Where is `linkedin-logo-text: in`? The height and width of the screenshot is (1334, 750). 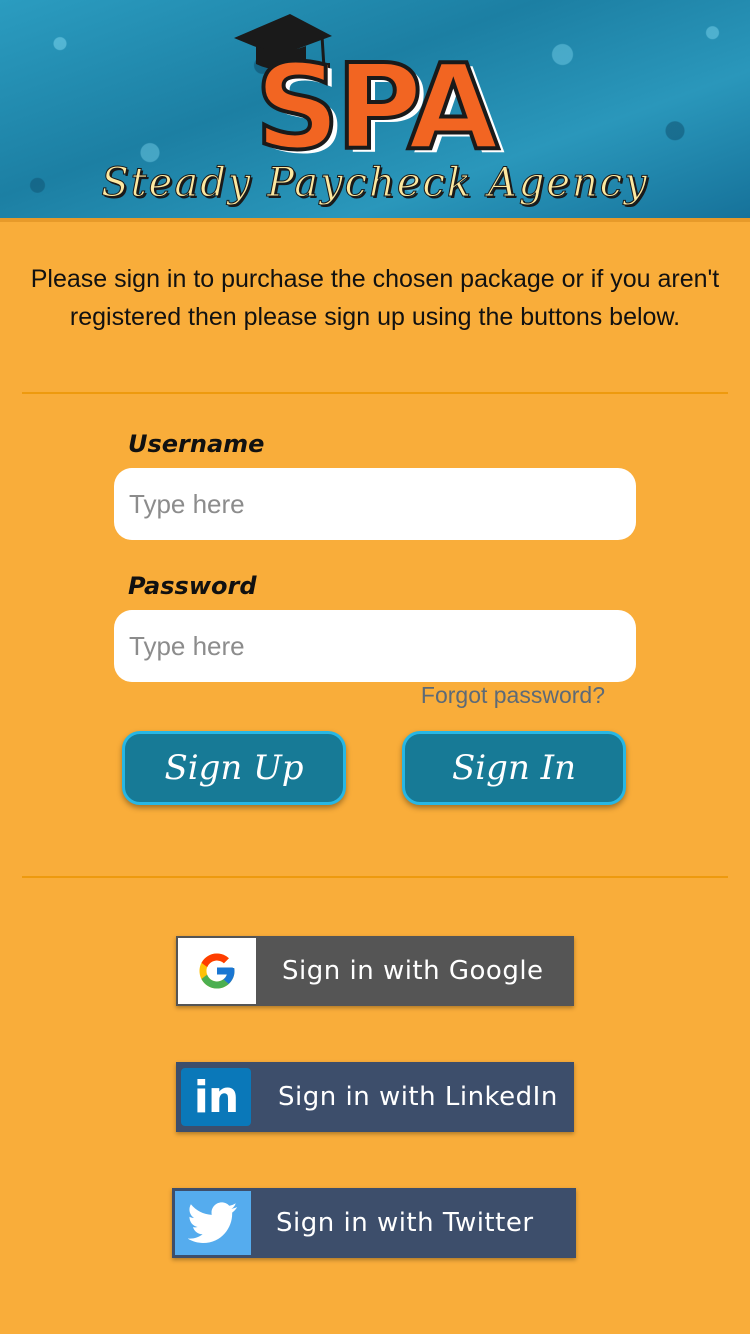 linkedin-logo-text: in is located at coordinates (216, 1097).